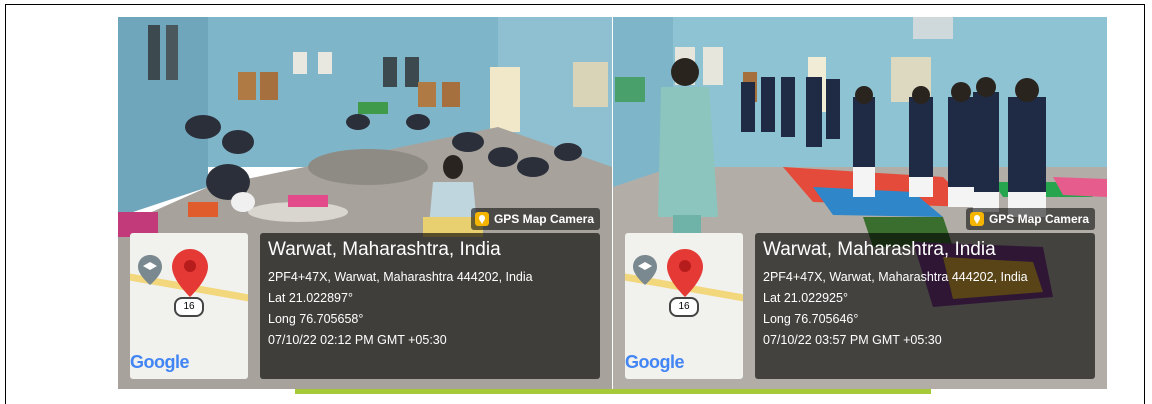 This screenshot has height=404, width=1152. I want to click on latitude-line: Lat 21.022925°, so click(805, 298).